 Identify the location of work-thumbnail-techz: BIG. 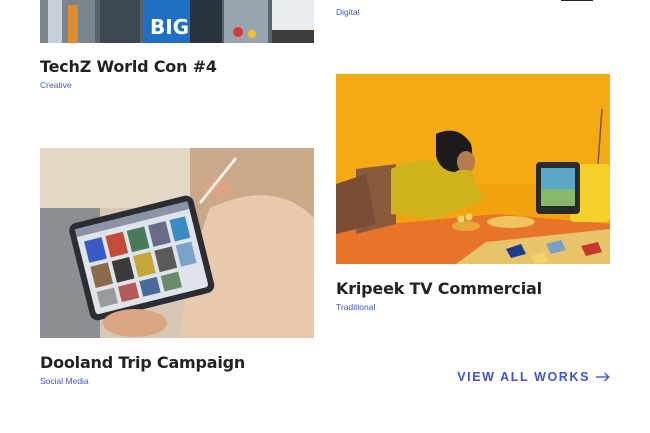
(177, 21).